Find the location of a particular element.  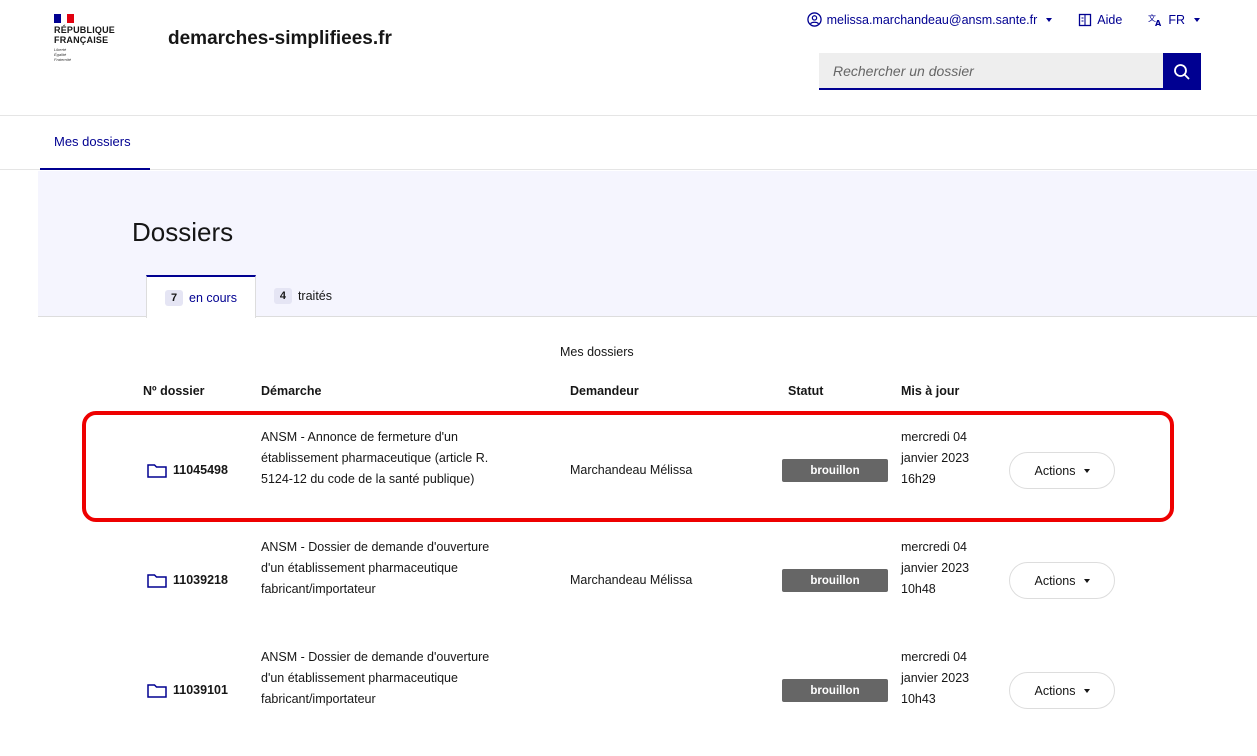

tab-label: en cours is located at coordinates (213, 297).